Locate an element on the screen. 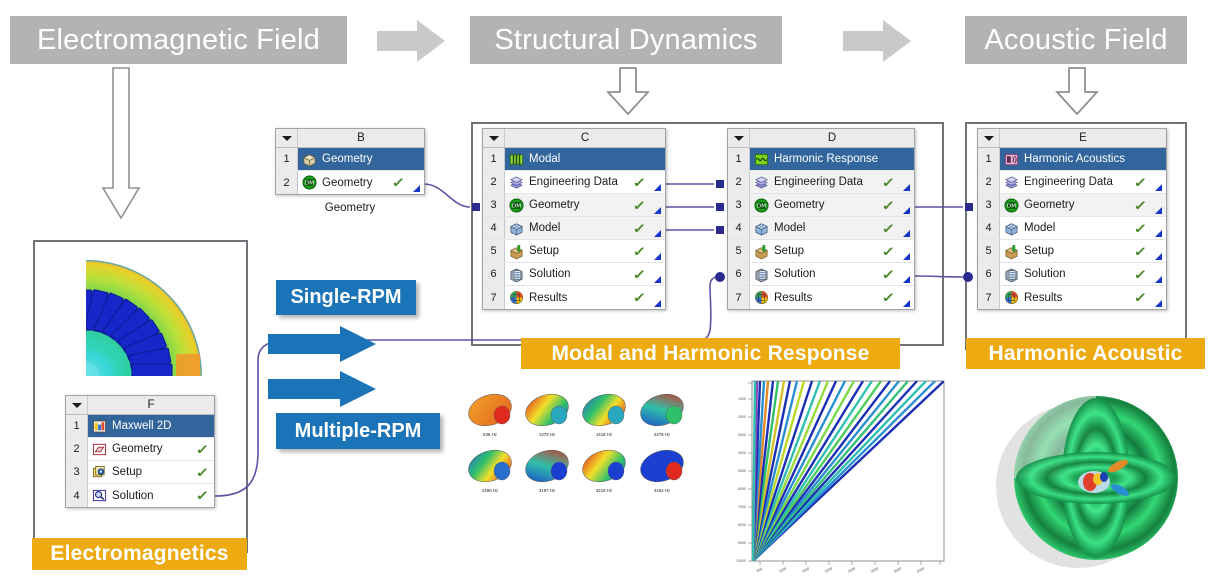  collapse-caret-b is located at coordinates (287, 138).